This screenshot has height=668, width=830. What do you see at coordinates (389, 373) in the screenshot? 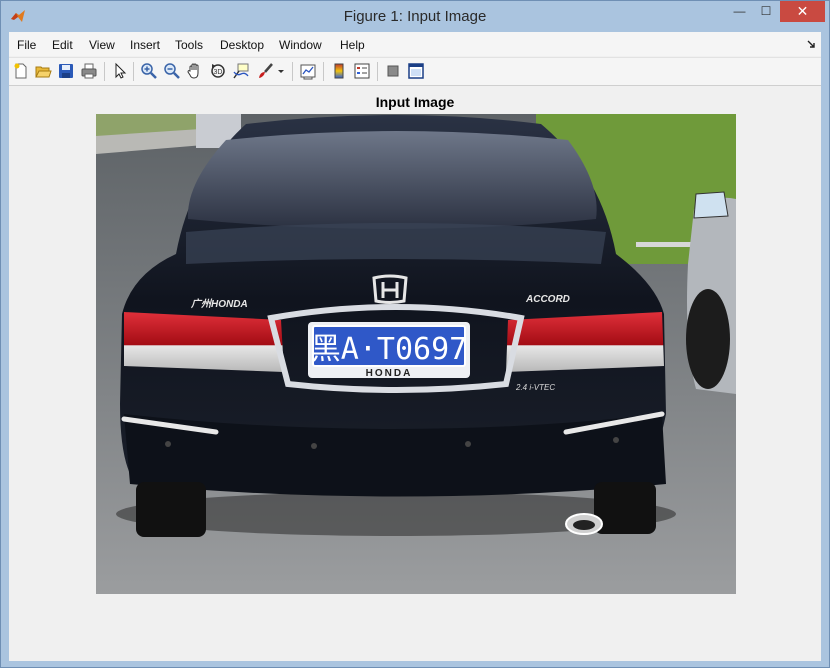
I see `plate-frame-brand: HONDA` at bounding box center [389, 373].